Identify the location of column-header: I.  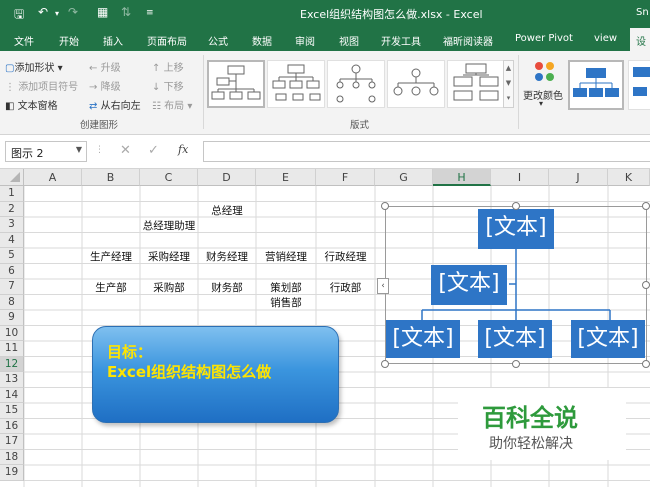
(520, 177).